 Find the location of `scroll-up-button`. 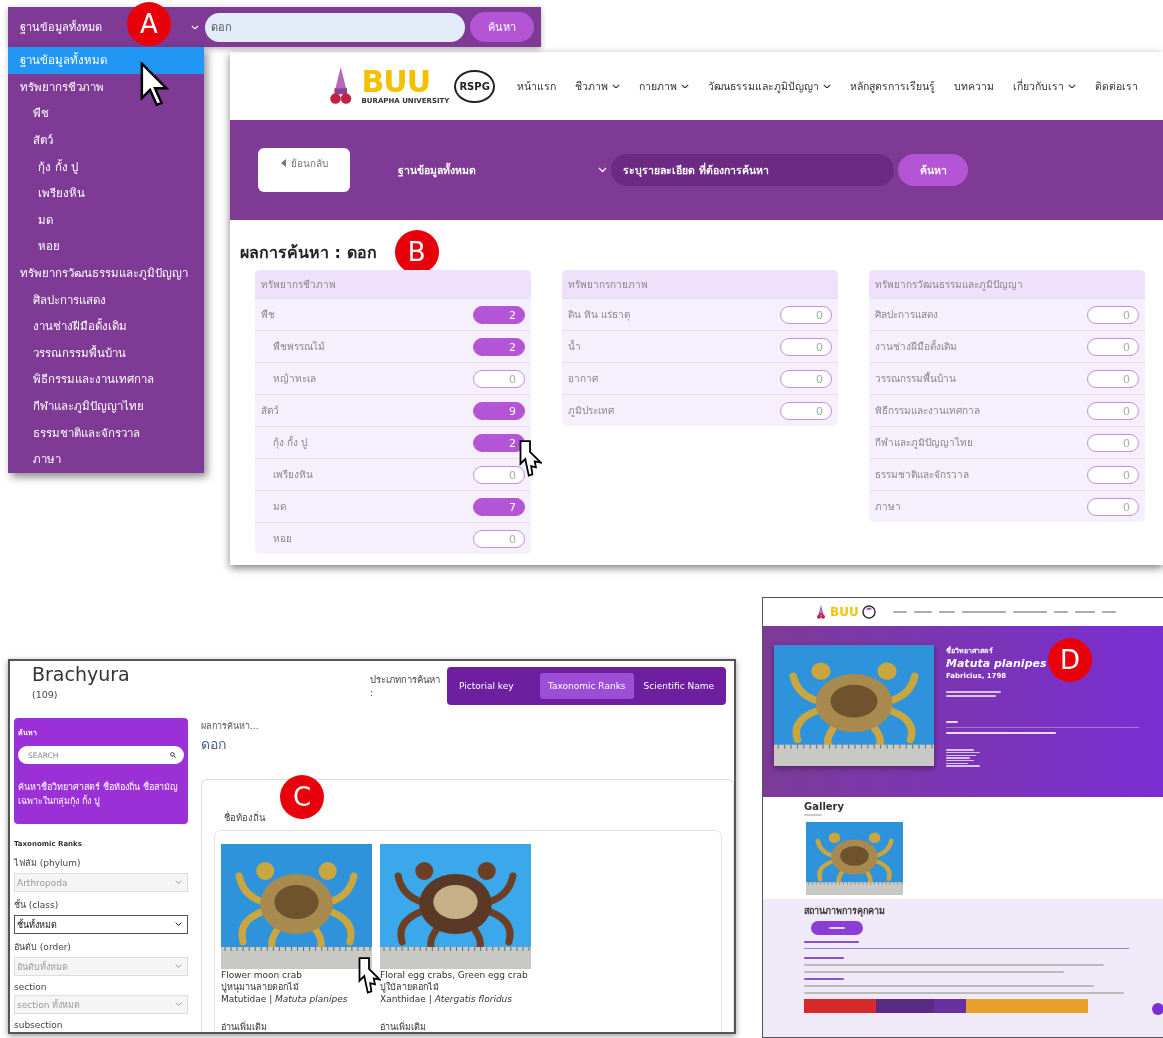

scroll-up-button is located at coordinates (1157, 1009).